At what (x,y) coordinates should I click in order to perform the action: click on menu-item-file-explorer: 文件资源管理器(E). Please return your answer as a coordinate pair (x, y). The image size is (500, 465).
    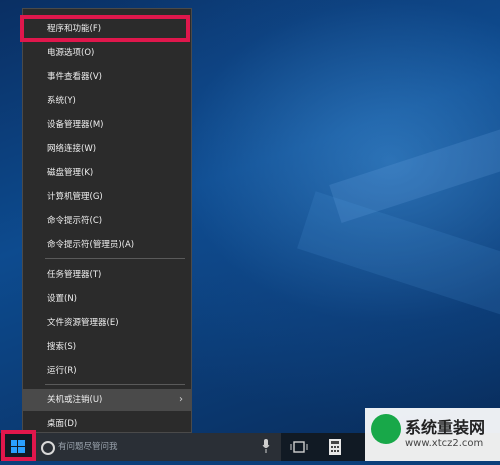
    Looking at the image, I should click on (107, 323).